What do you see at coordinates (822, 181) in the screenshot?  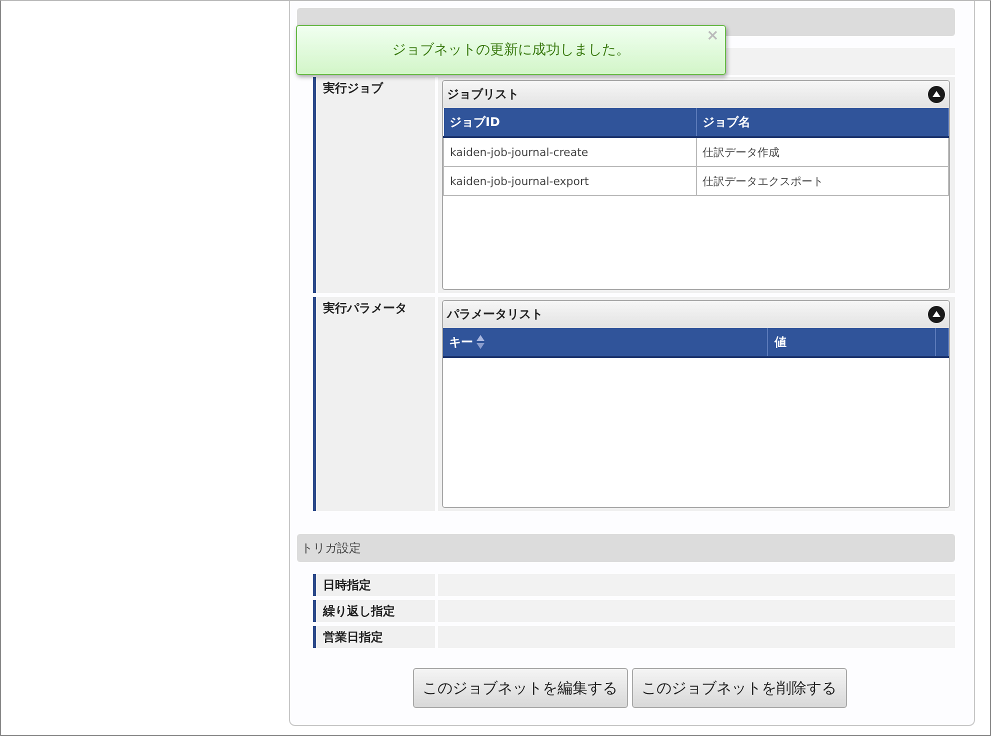 I see `table-cell: 仕訳データエクスポート` at bounding box center [822, 181].